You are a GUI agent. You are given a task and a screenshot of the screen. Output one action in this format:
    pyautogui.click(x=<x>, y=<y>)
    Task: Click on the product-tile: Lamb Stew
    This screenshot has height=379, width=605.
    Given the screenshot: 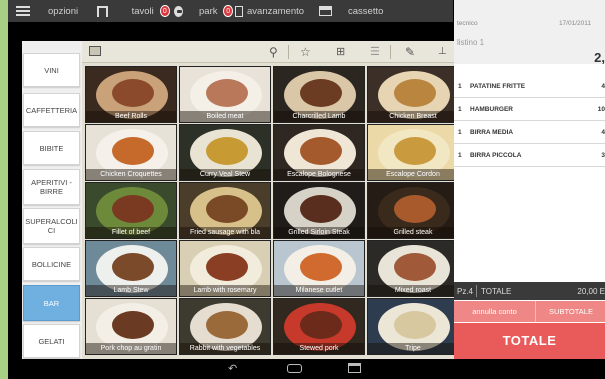 What is the action you would take?
    pyautogui.click(x=131, y=268)
    